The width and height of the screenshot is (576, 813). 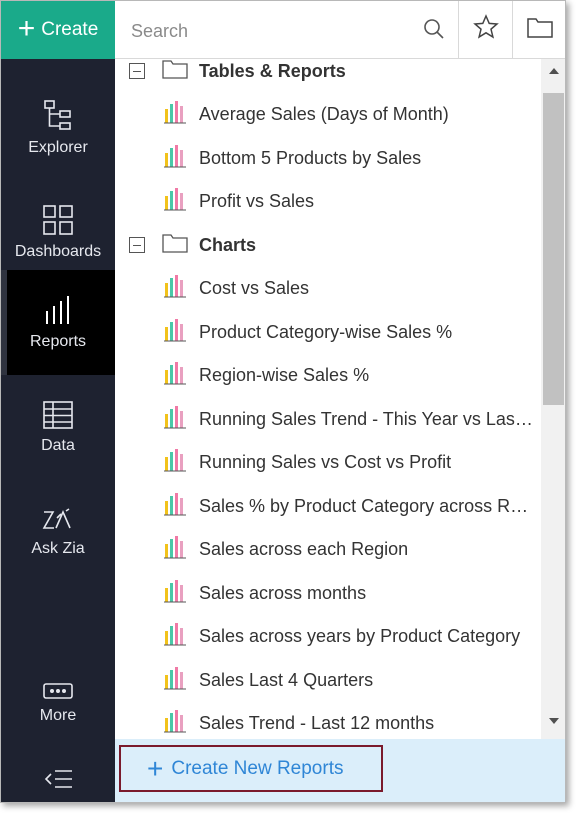 I want to click on list-item: Sales Trend - Last 12 months, so click(x=328, y=720).